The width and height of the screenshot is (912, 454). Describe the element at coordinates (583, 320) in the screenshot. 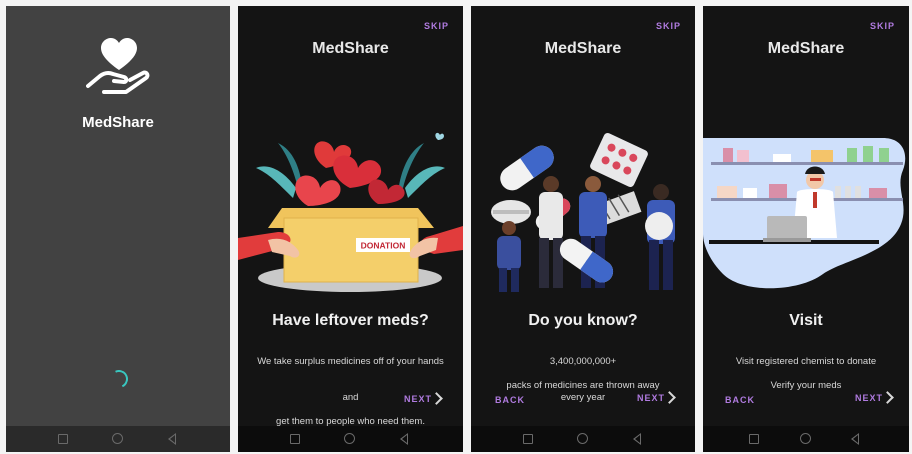

I see `onboarding-heading: Do you know?` at that location.